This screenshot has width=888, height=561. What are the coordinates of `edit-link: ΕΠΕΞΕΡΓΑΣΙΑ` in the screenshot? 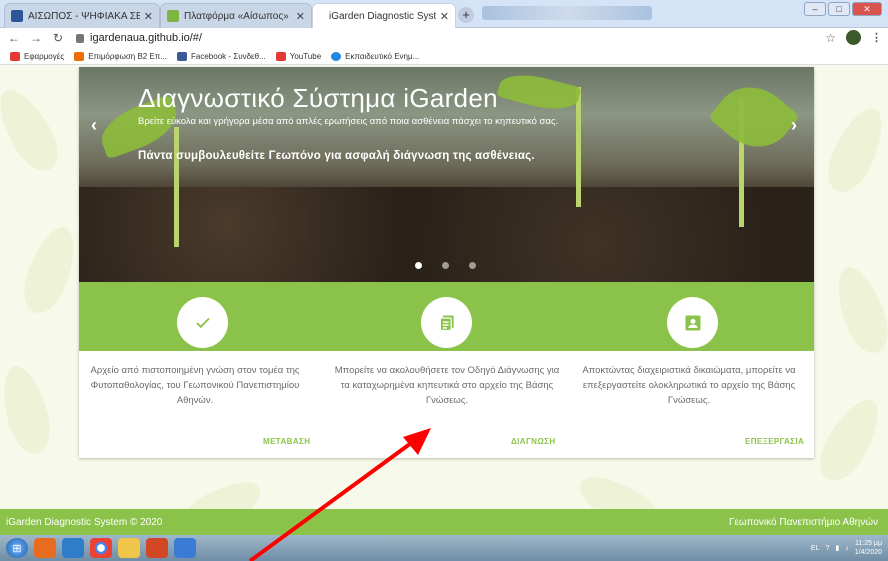 It's located at (774, 441).